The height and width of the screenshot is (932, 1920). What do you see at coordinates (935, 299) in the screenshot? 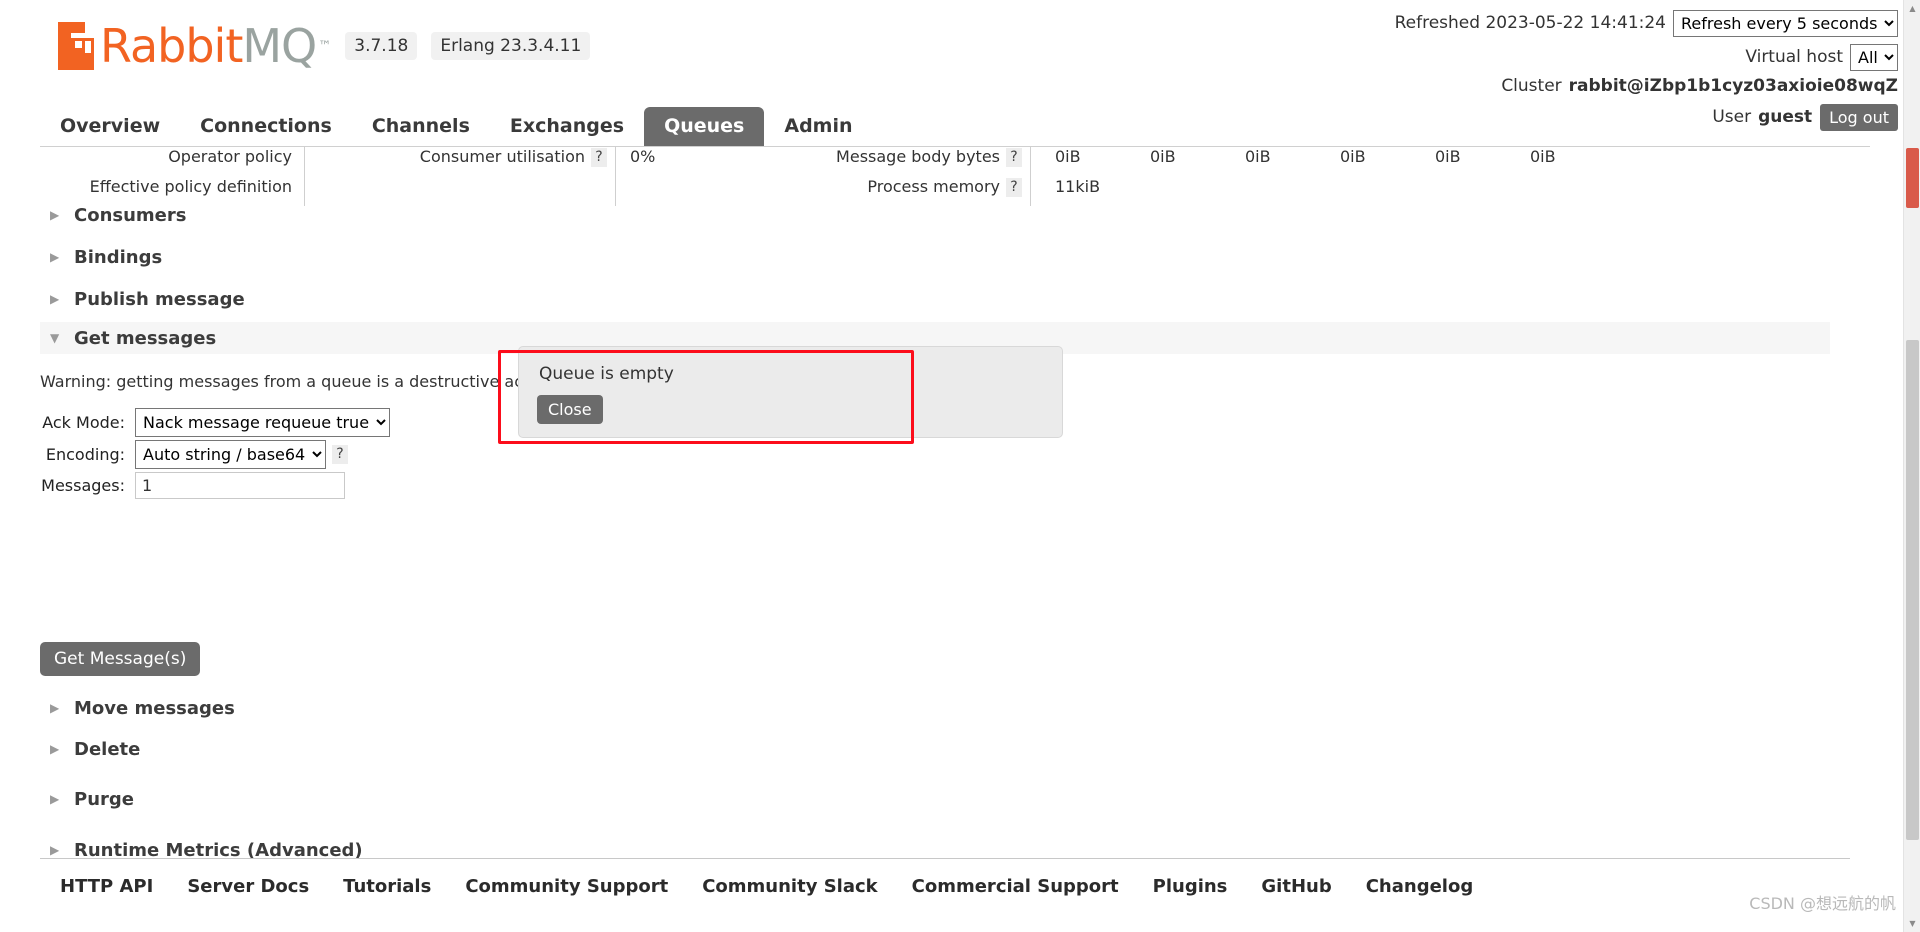
I see `section-publish-message: ▶ Publish message` at bounding box center [935, 299].